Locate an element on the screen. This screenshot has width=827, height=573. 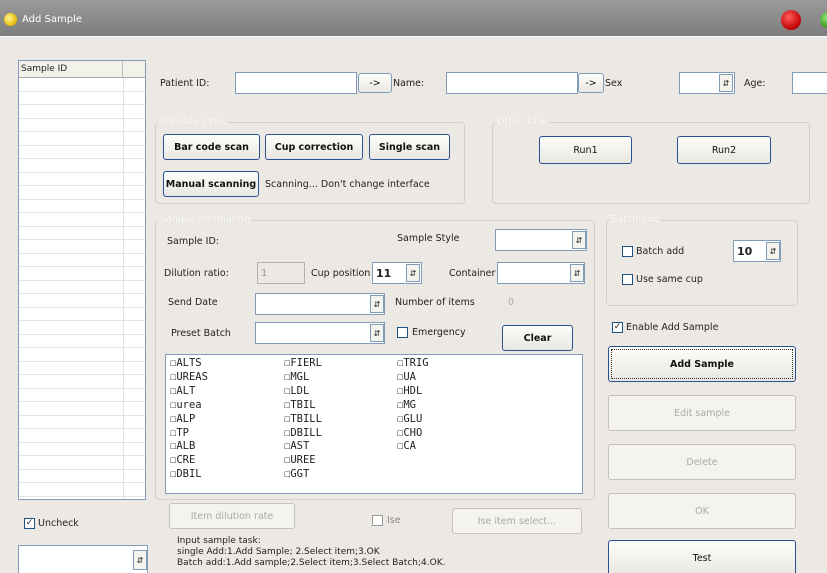
preset-batch-select is located at coordinates (320, 333).